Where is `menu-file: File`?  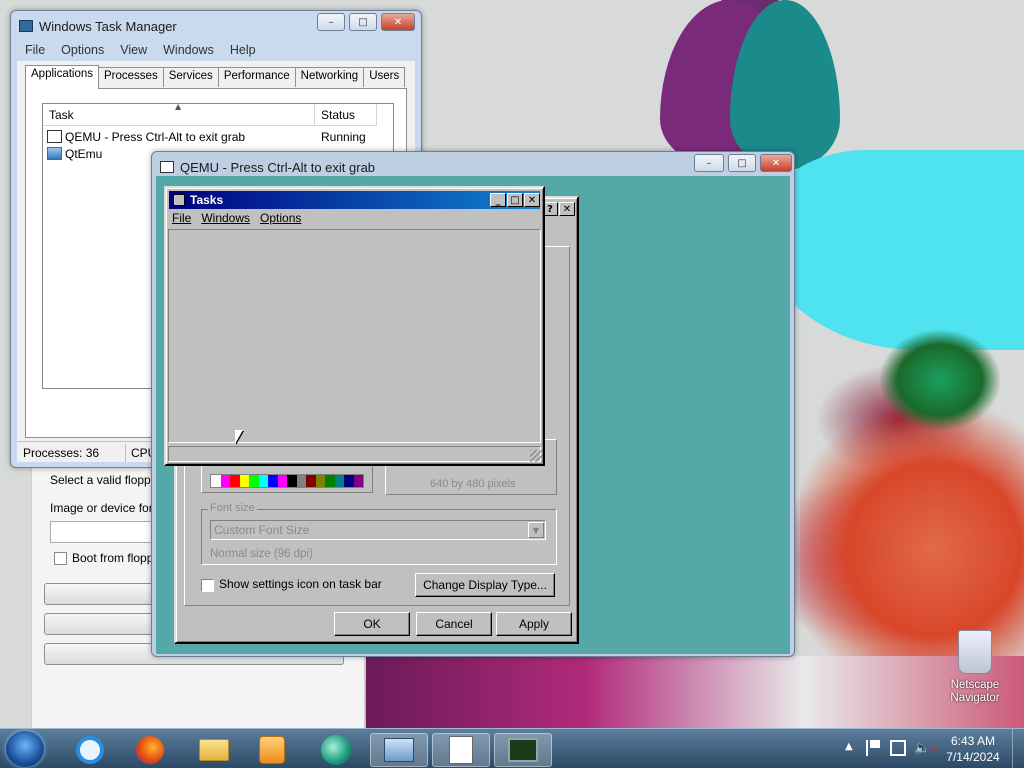 menu-file: File is located at coordinates (35, 50).